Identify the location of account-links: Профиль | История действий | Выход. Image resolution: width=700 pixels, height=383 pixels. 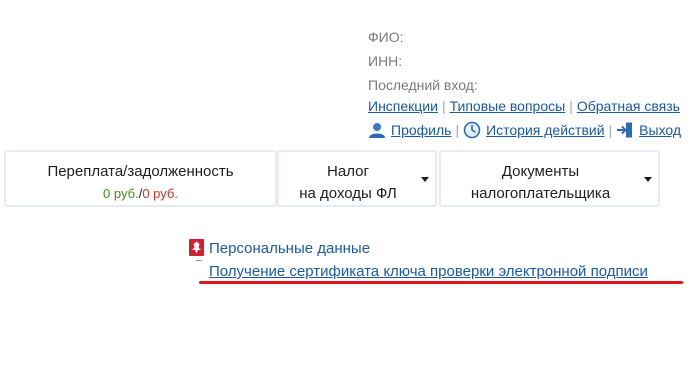
(524, 130).